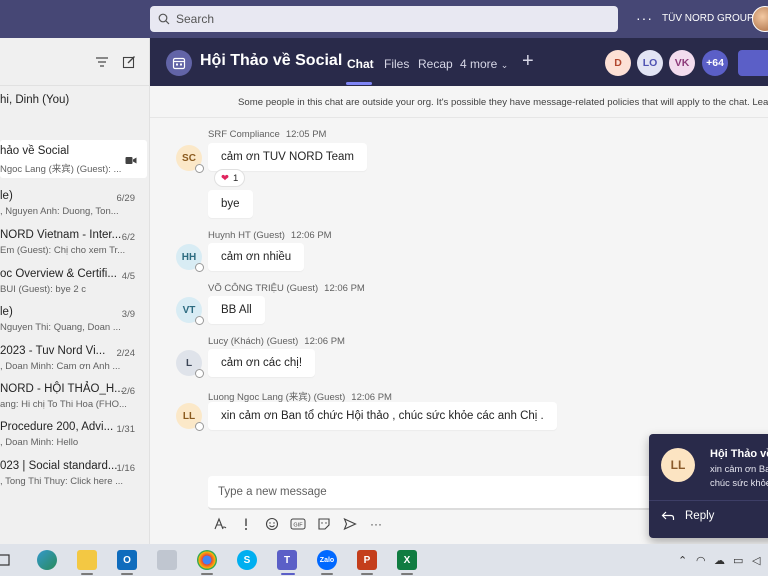  Describe the element at coordinates (127, 560) in the screenshot. I see `outlook-icon: O` at that location.